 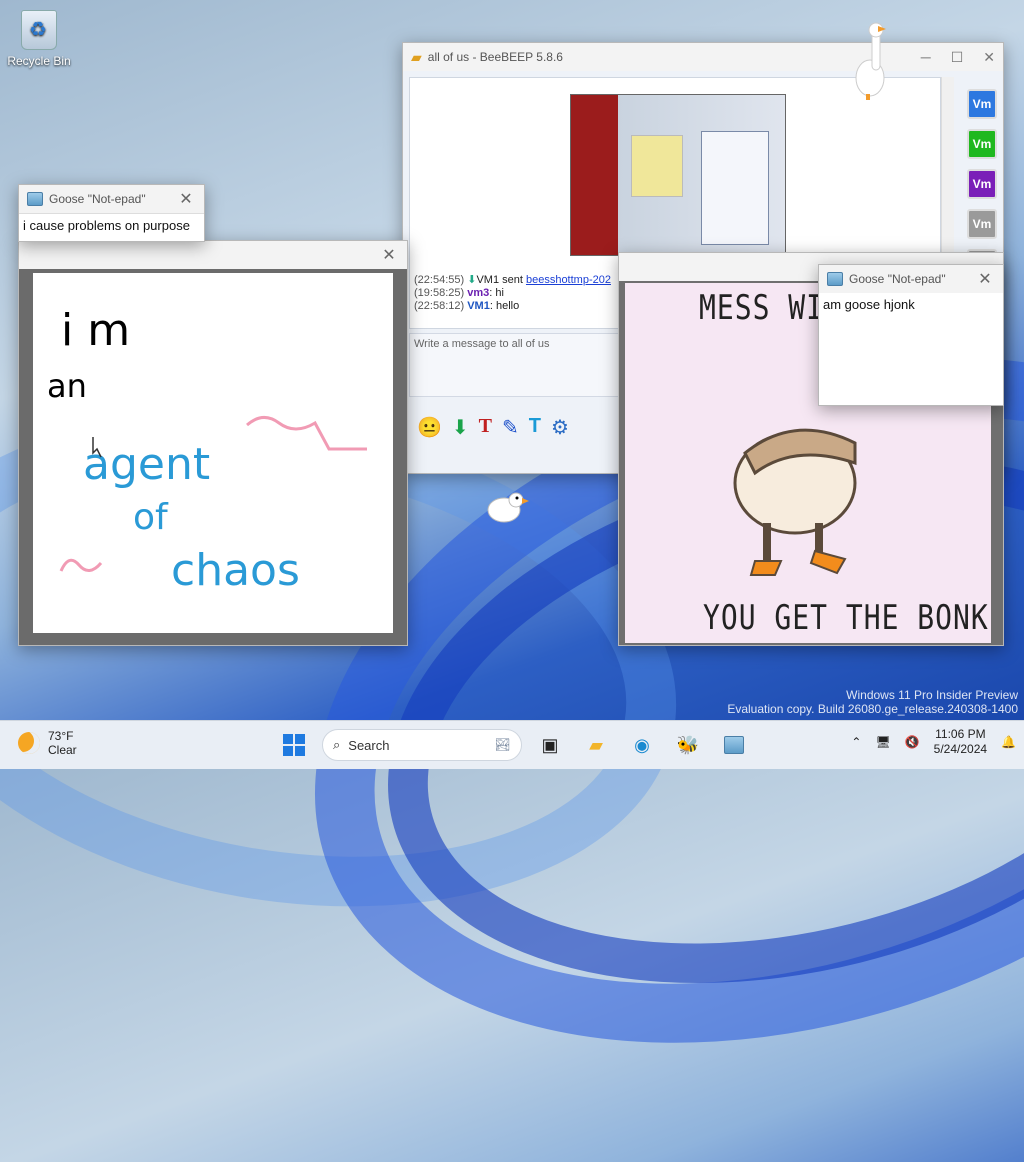 I want to click on drawing-text: i m, so click(x=95, y=330).